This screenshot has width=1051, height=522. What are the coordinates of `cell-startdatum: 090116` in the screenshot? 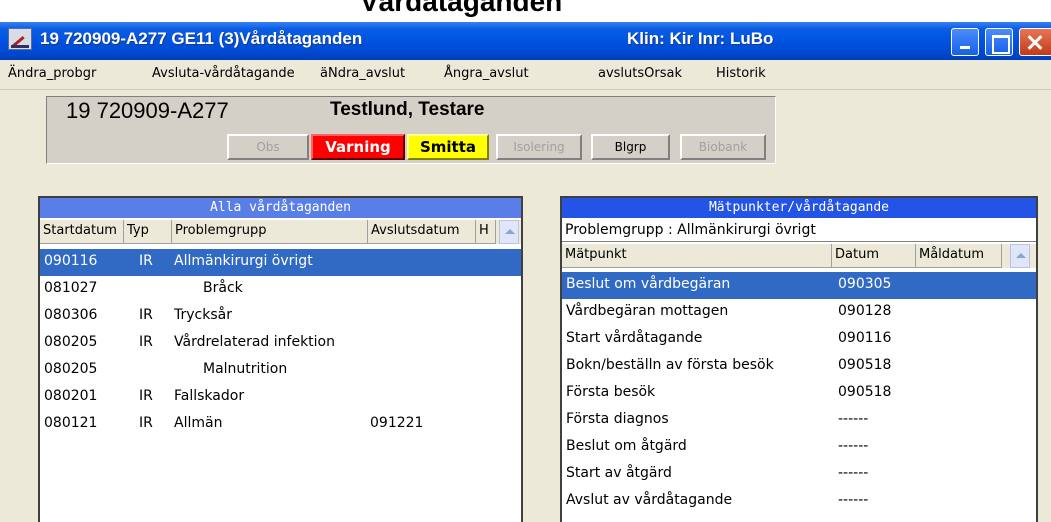 It's located at (71, 261).